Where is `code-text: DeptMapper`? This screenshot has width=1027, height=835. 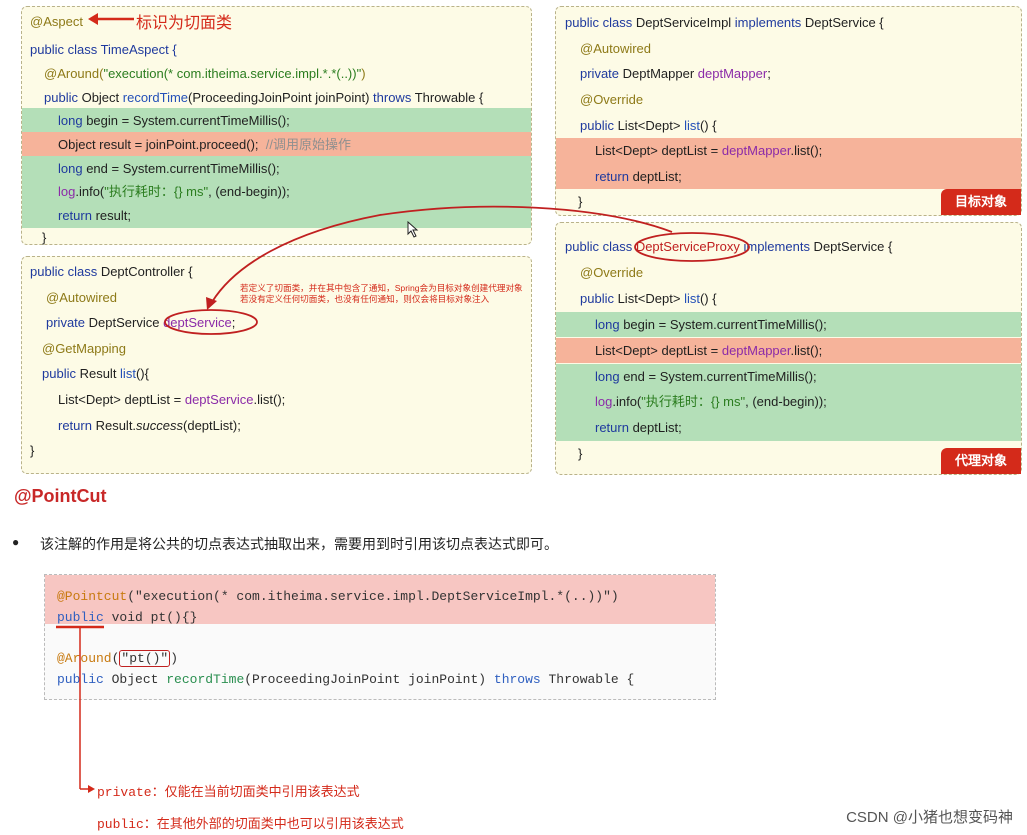
code-text: DeptMapper is located at coordinates (658, 73).